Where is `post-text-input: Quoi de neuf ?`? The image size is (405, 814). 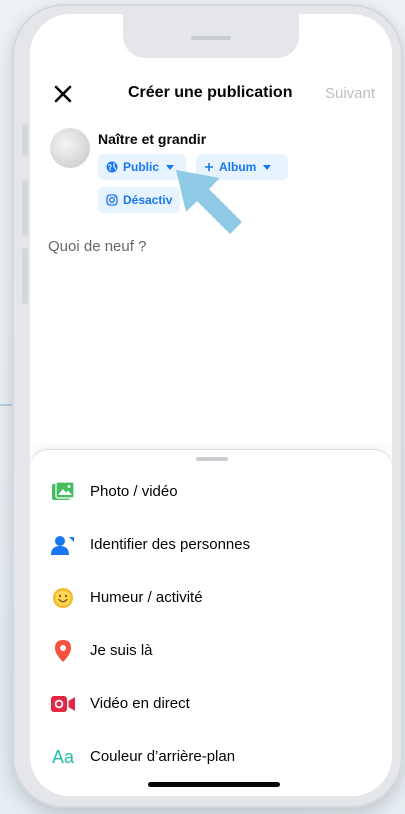 post-text-input: Quoi de neuf ? is located at coordinates (97, 246).